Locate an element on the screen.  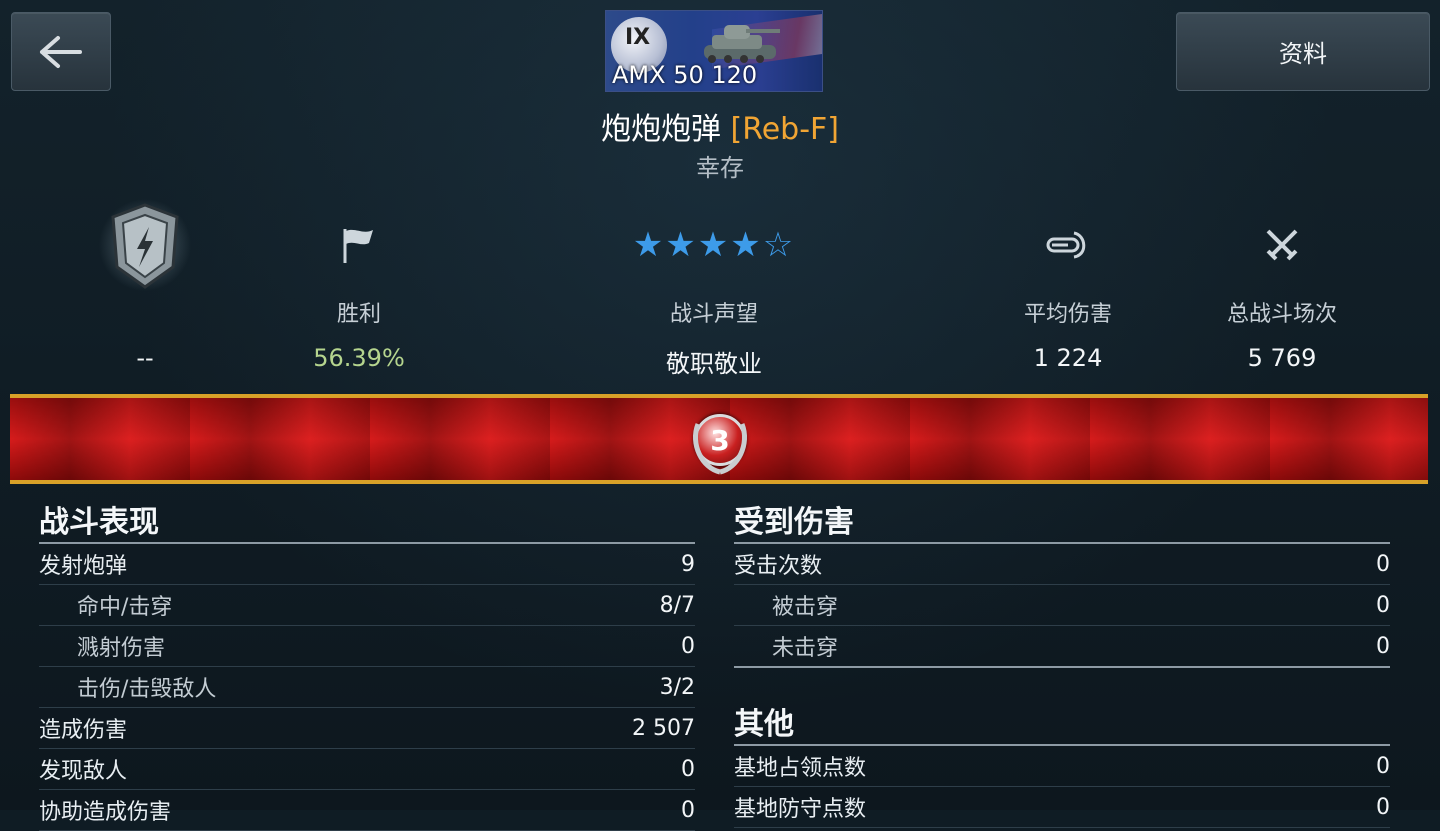
row-label: 命中/击穿 is located at coordinates (125, 607).